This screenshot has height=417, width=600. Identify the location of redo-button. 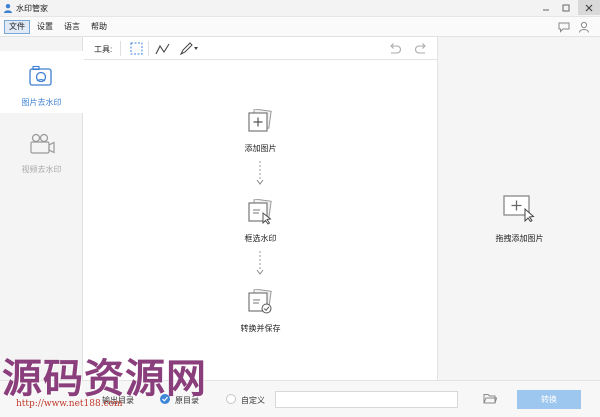
(421, 48).